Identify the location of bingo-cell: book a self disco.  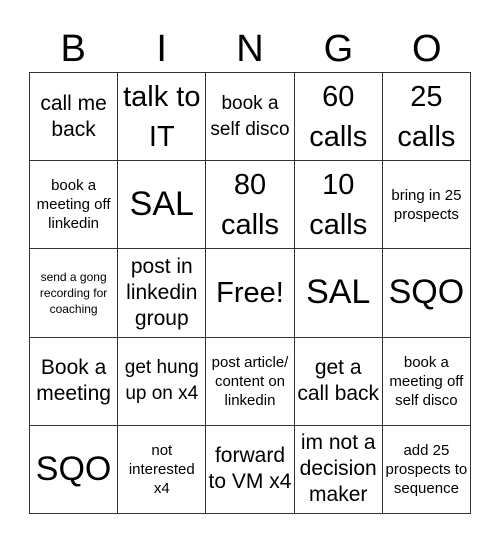
(250, 117).